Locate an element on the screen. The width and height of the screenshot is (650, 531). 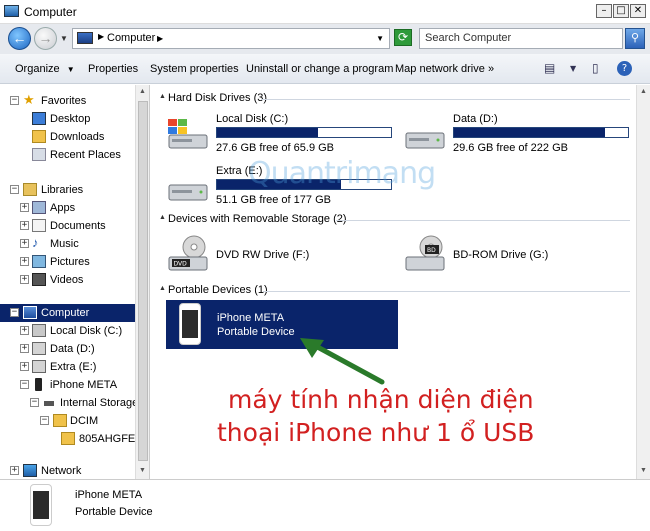
tree-item-favorites: − ★ Favorites is located at coordinates (74, 101).